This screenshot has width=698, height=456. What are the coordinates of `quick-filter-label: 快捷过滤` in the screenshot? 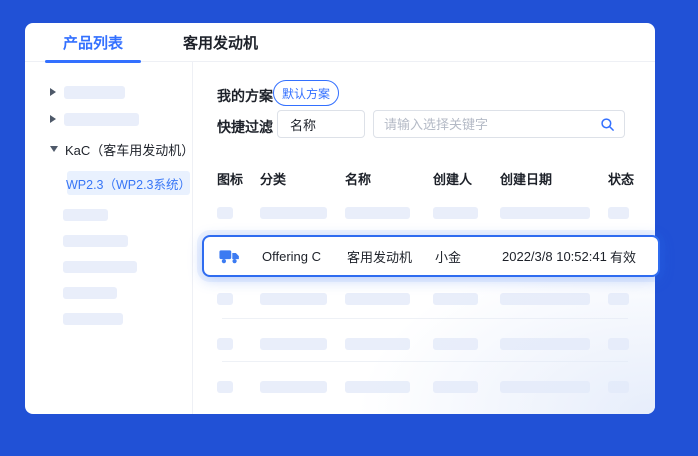 It's located at (245, 127).